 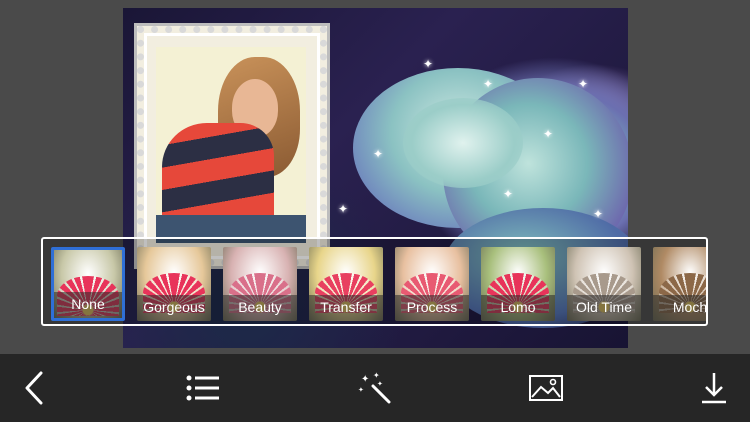 What do you see at coordinates (174, 284) in the screenshot?
I see `filter-thumb-gorgeous: Gorgeous` at bounding box center [174, 284].